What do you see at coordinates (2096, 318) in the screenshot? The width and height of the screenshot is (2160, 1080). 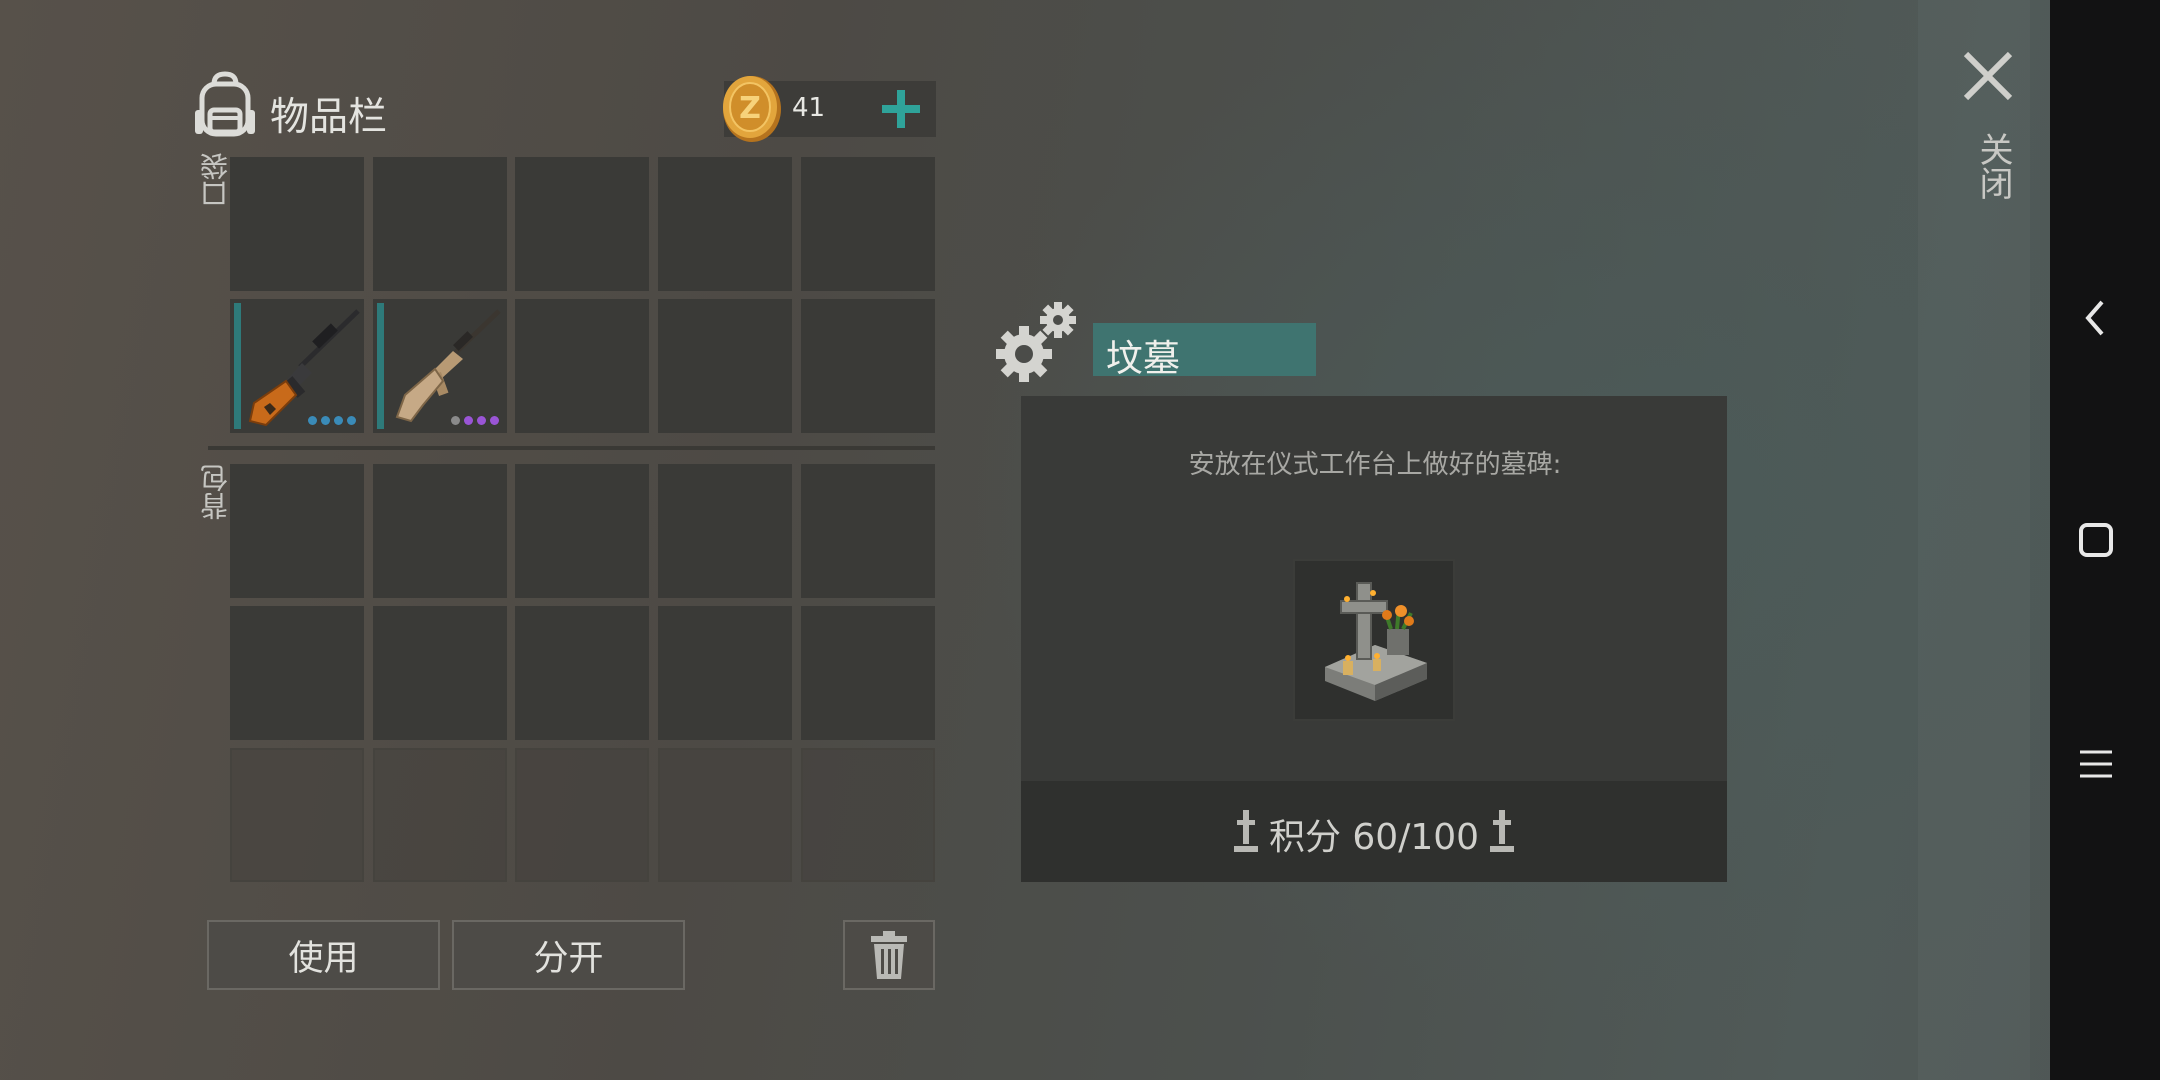 I see `back-chevron-icon` at bounding box center [2096, 318].